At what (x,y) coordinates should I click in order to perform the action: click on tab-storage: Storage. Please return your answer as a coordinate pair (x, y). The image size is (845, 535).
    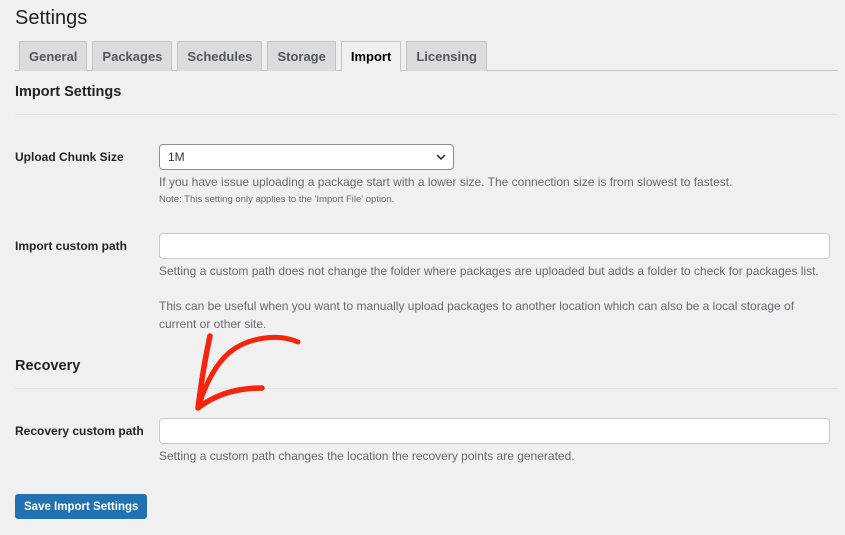
    Looking at the image, I should click on (301, 56).